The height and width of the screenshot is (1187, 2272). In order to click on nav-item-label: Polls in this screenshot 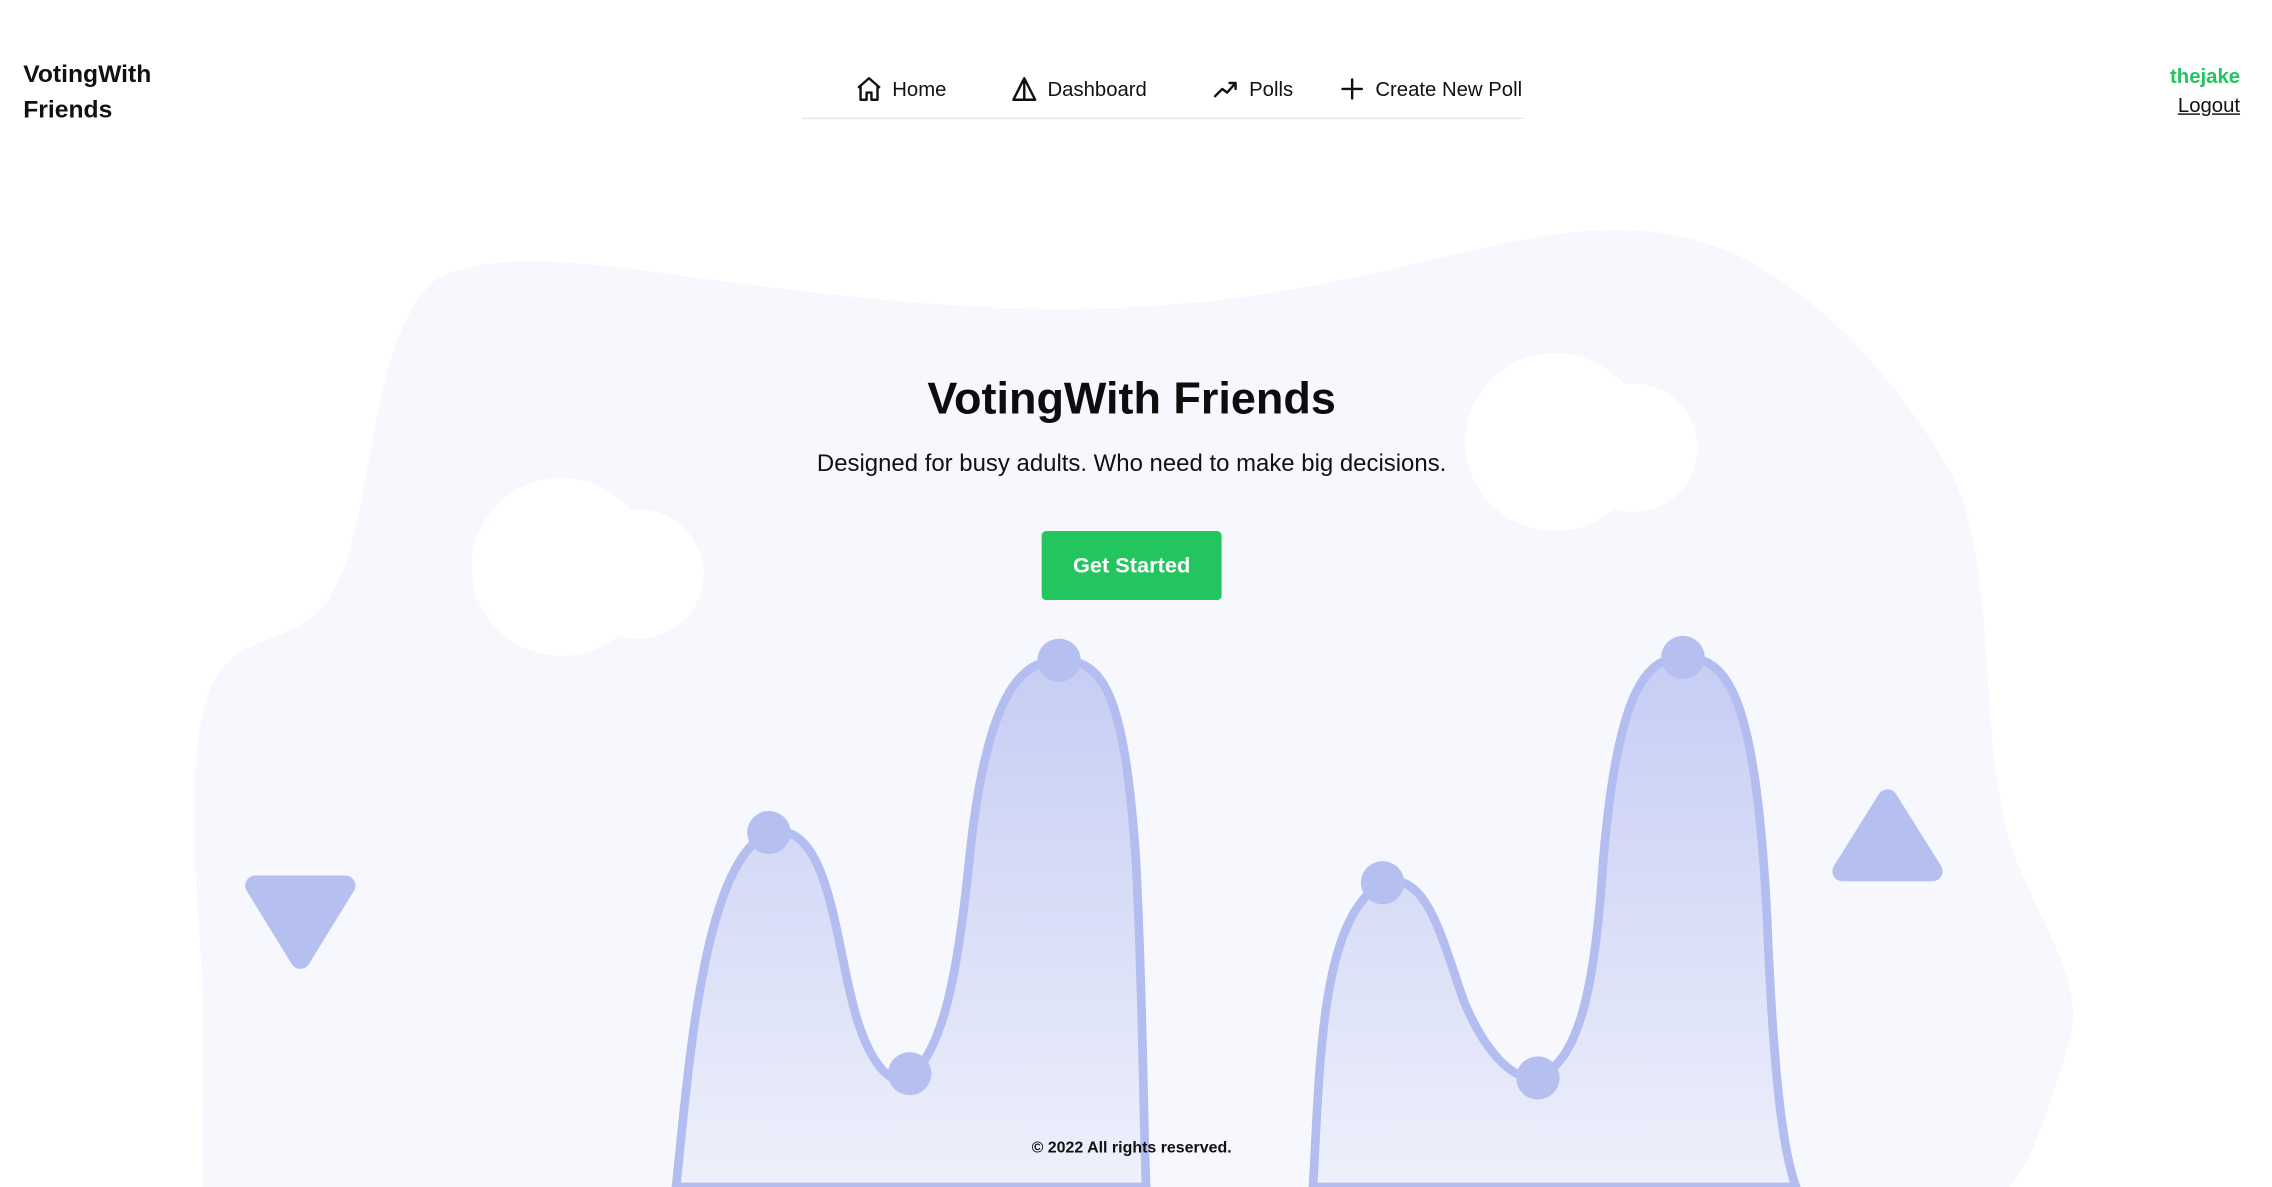, I will do `click(1271, 89)`.